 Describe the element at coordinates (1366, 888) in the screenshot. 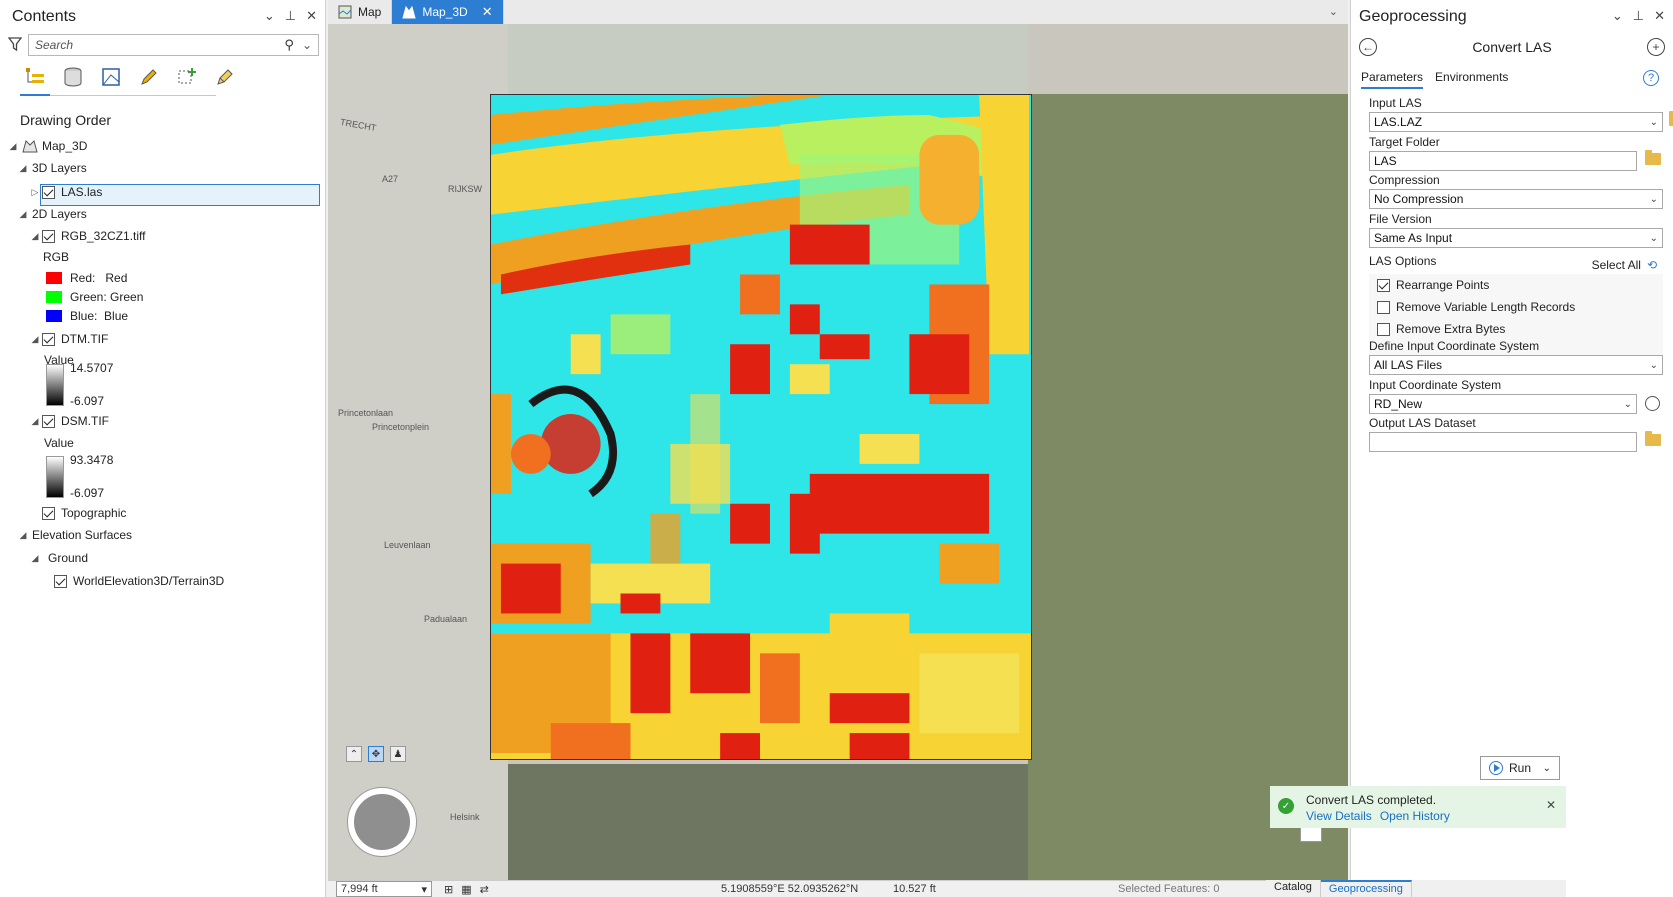

I see `tab-geoprocessing: Geoprocessing` at that location.